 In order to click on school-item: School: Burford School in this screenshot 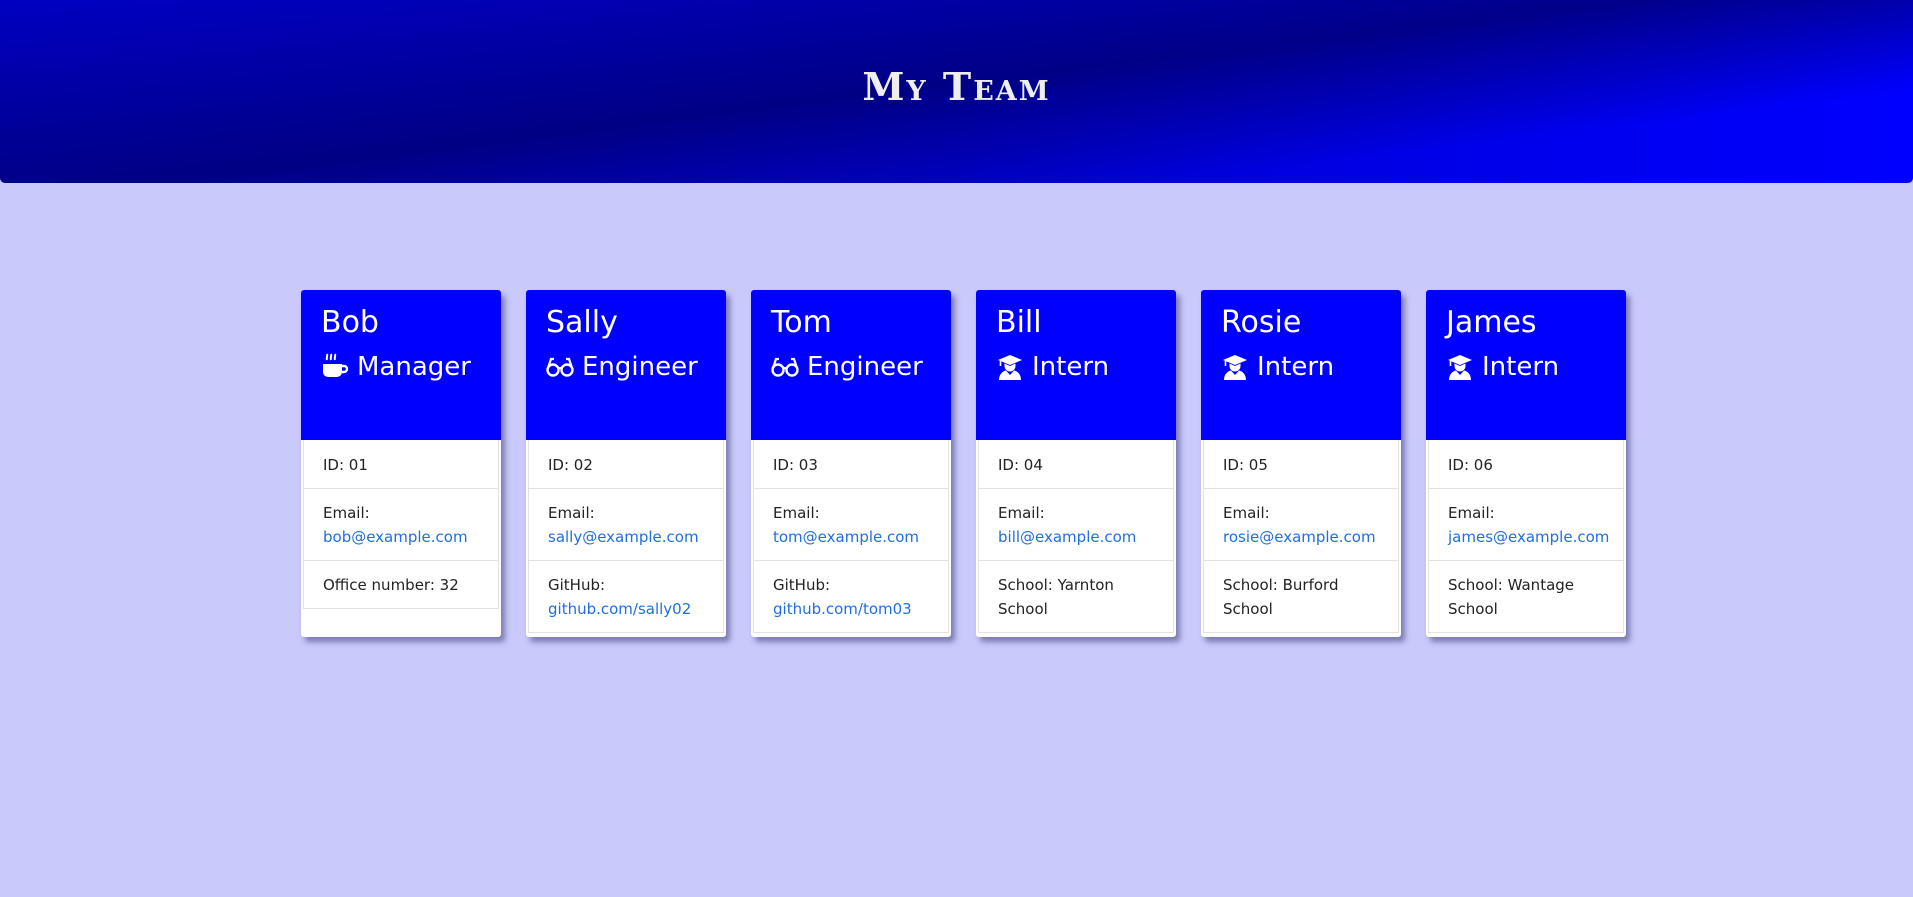, I will do `click(1301, 597)`.